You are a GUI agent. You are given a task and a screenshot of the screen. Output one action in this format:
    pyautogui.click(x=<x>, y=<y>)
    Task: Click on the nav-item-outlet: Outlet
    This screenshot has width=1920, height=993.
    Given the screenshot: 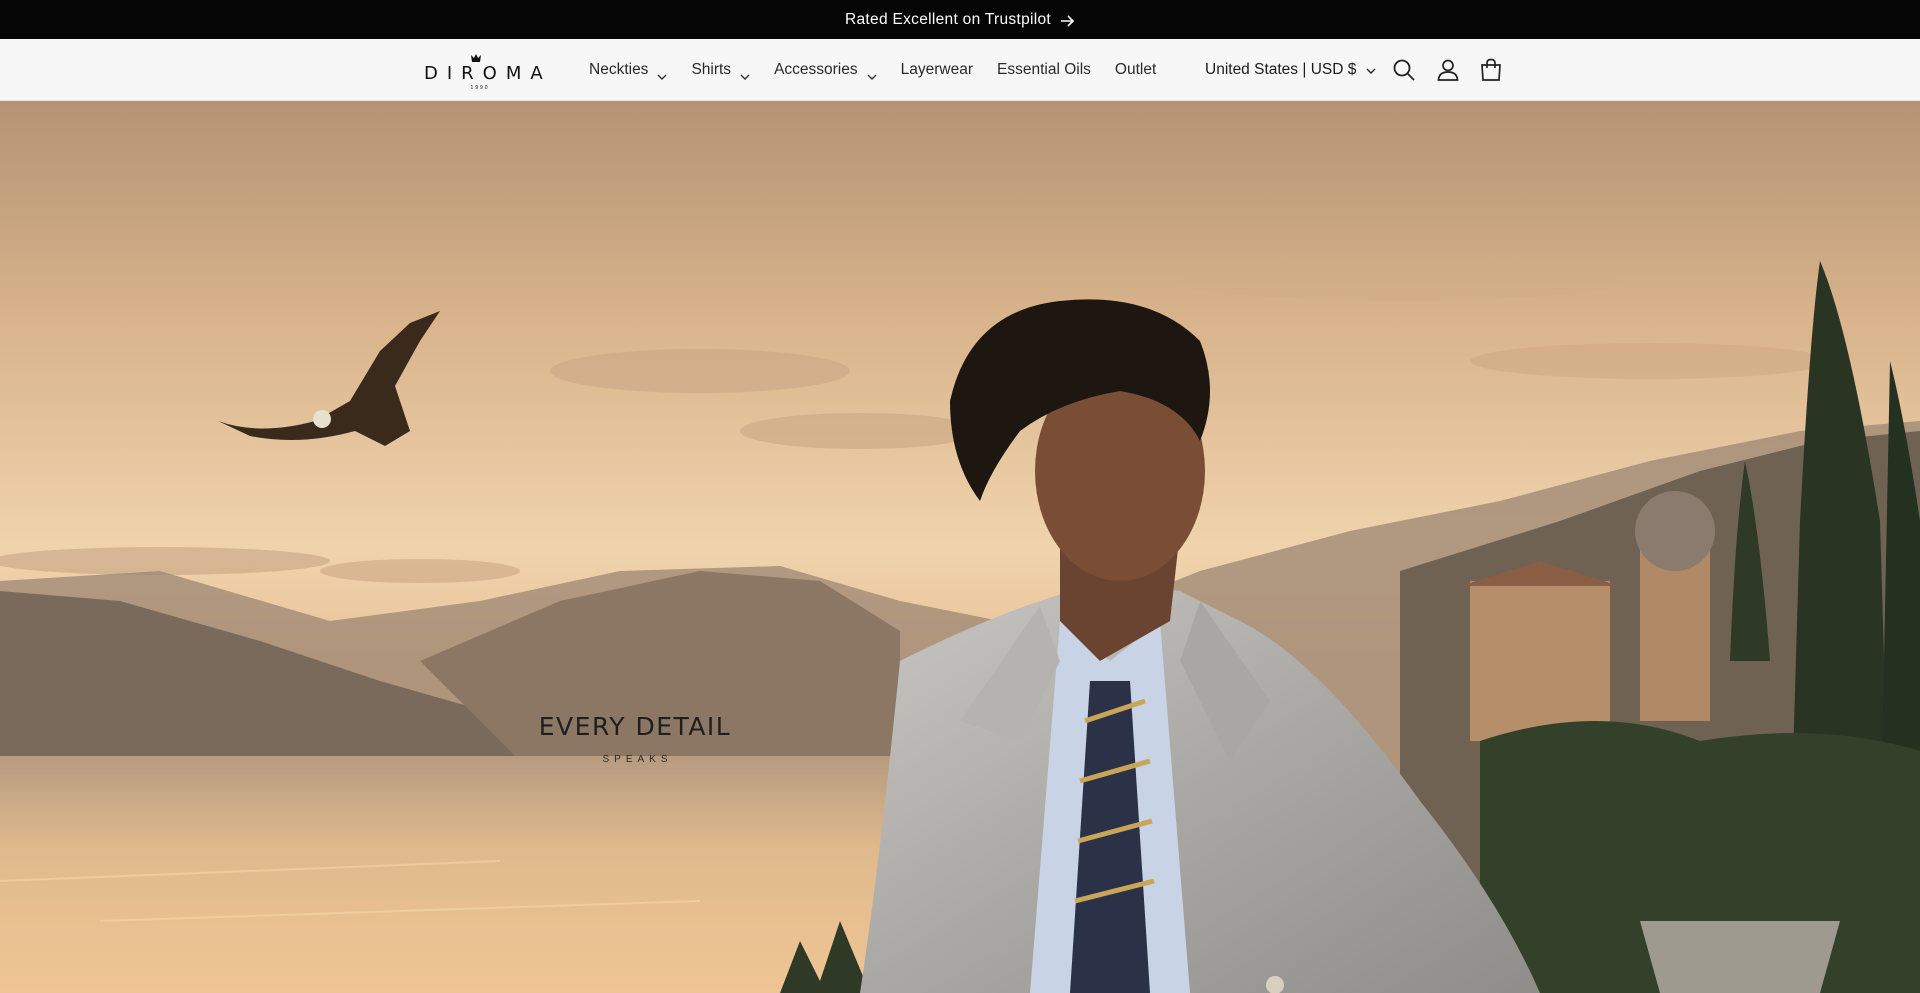 What is the action you would take?
    pyautogui.click(x=1135, y=70)
    